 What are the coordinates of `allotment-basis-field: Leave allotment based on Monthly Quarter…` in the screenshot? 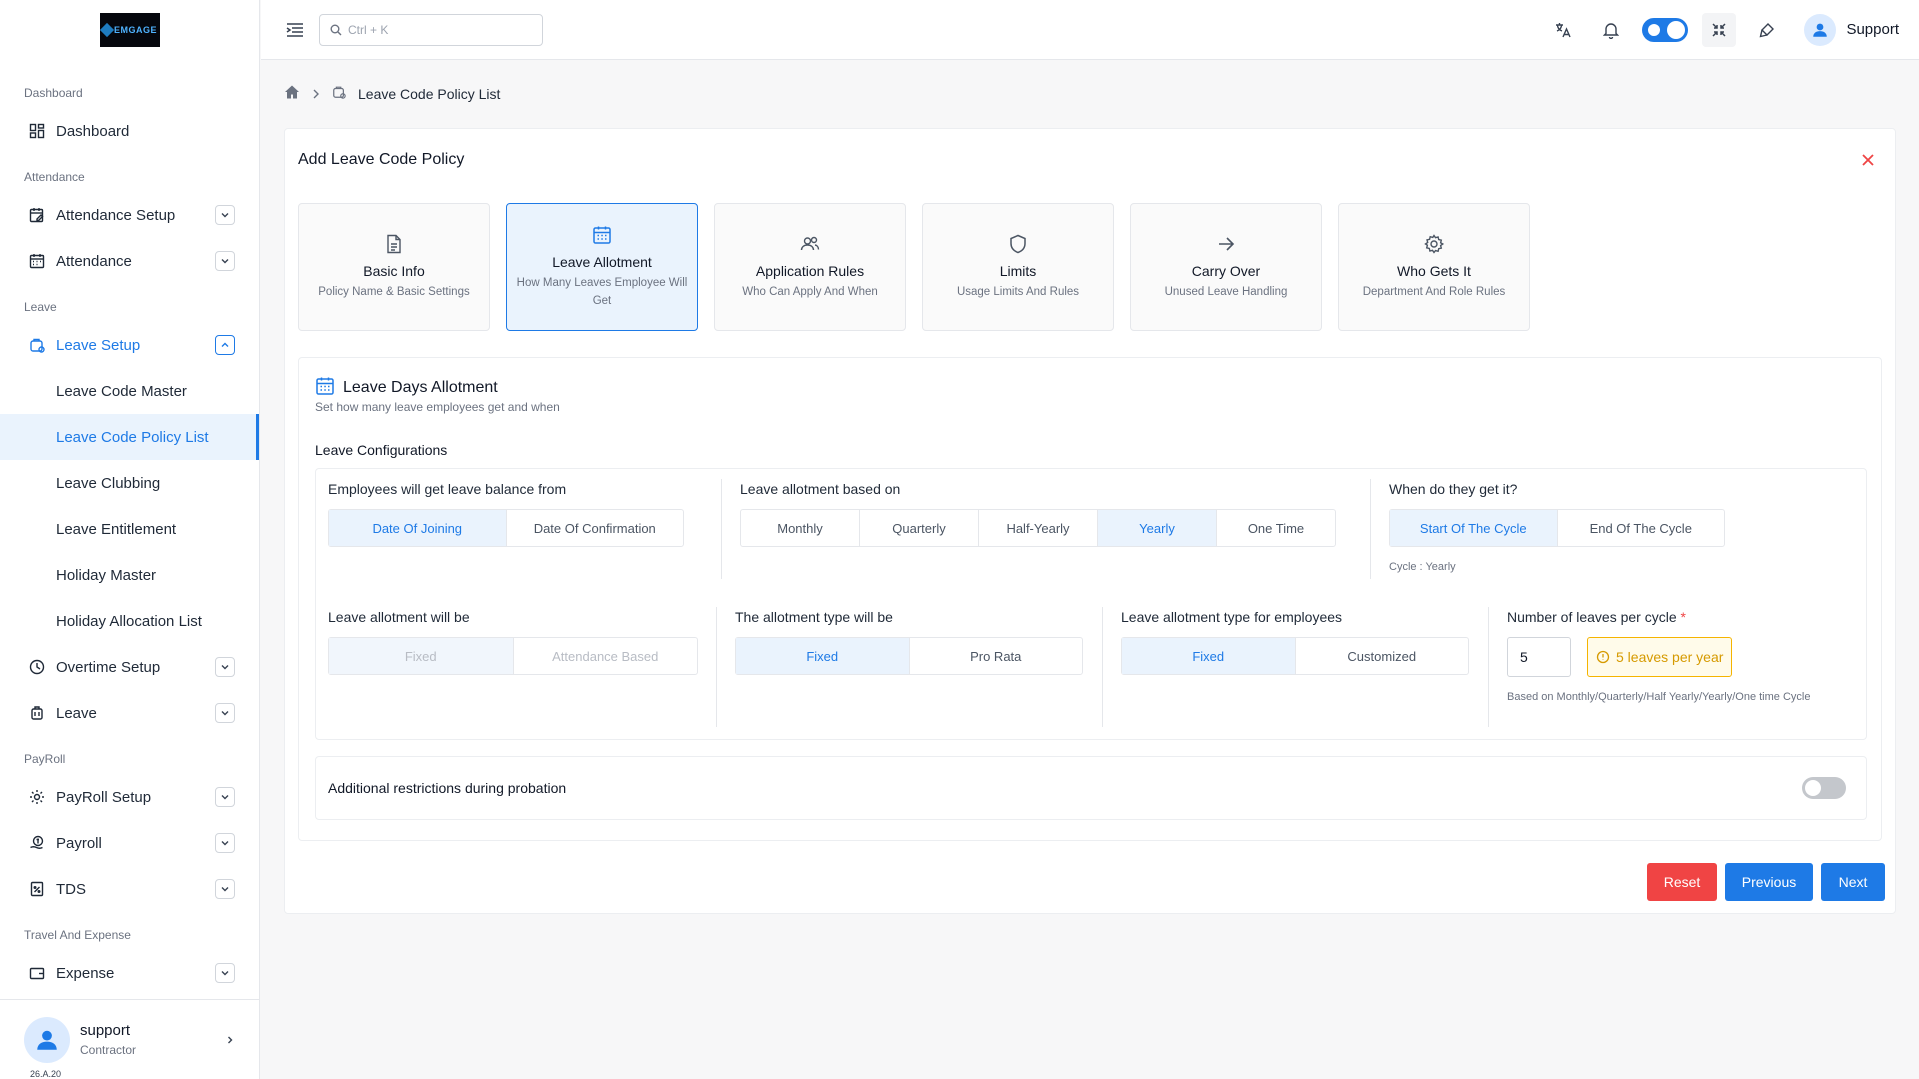 It's located at (1038, 514).